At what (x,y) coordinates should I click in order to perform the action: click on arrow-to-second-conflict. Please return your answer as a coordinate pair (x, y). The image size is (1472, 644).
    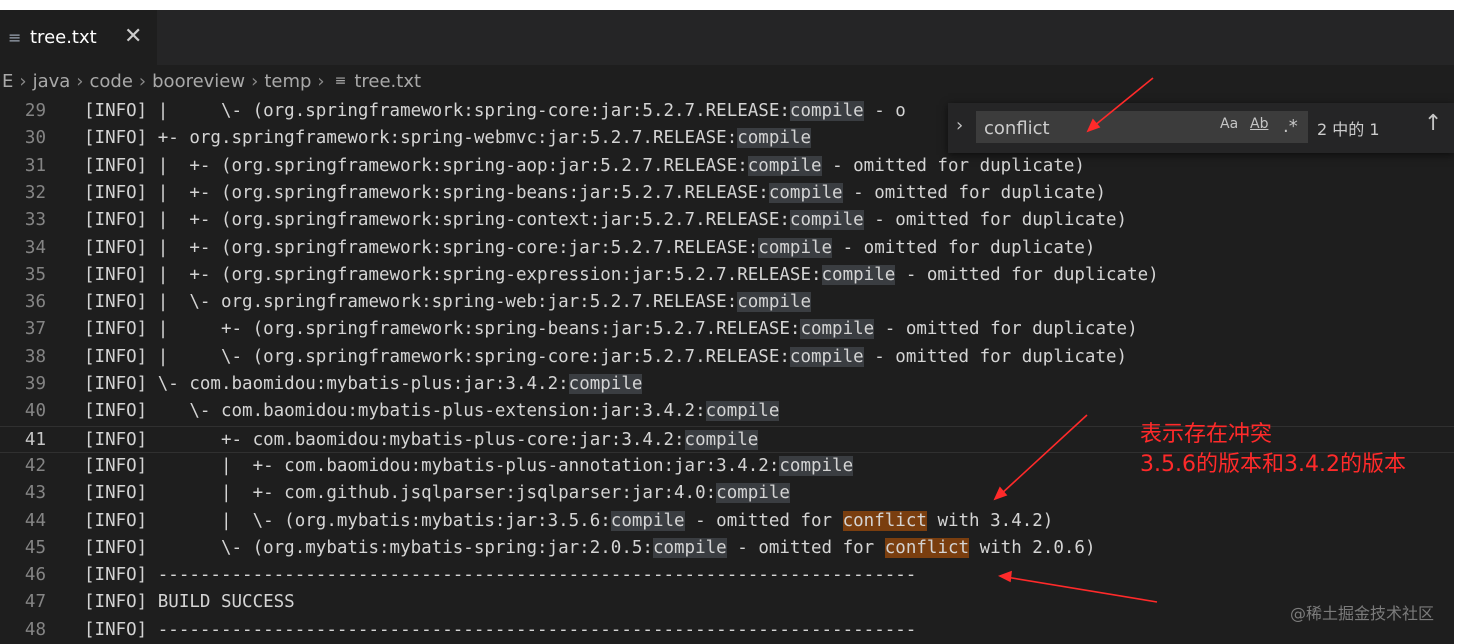
    Looking at the image, I should click on (1081, 589).